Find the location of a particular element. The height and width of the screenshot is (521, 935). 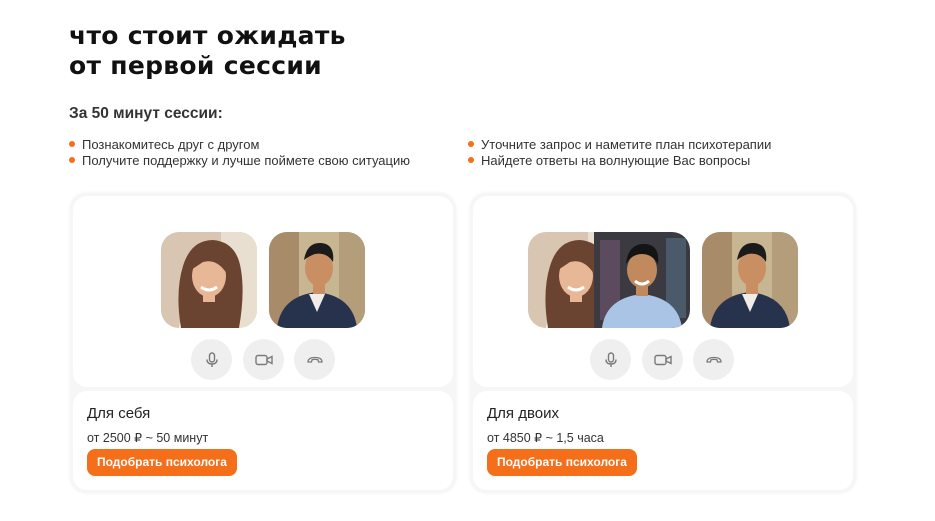

page-title: что стоит ожидать от первой сессии is located at coordinates (207, 51).